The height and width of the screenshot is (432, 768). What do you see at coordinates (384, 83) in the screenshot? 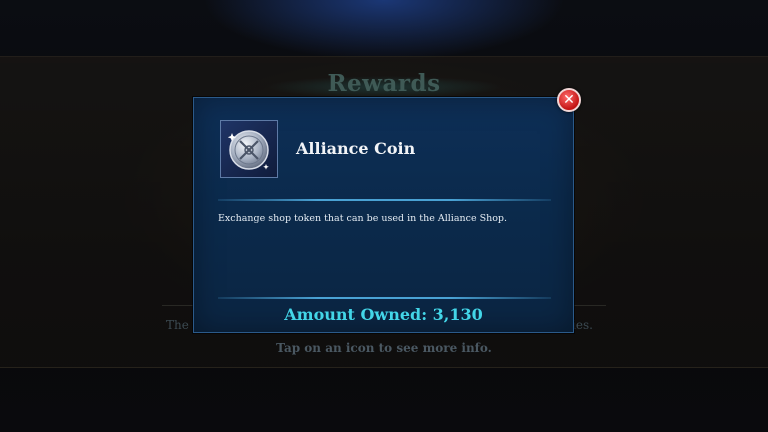
I see `rewards-title: Rewards` at bounding box center [384, 83].